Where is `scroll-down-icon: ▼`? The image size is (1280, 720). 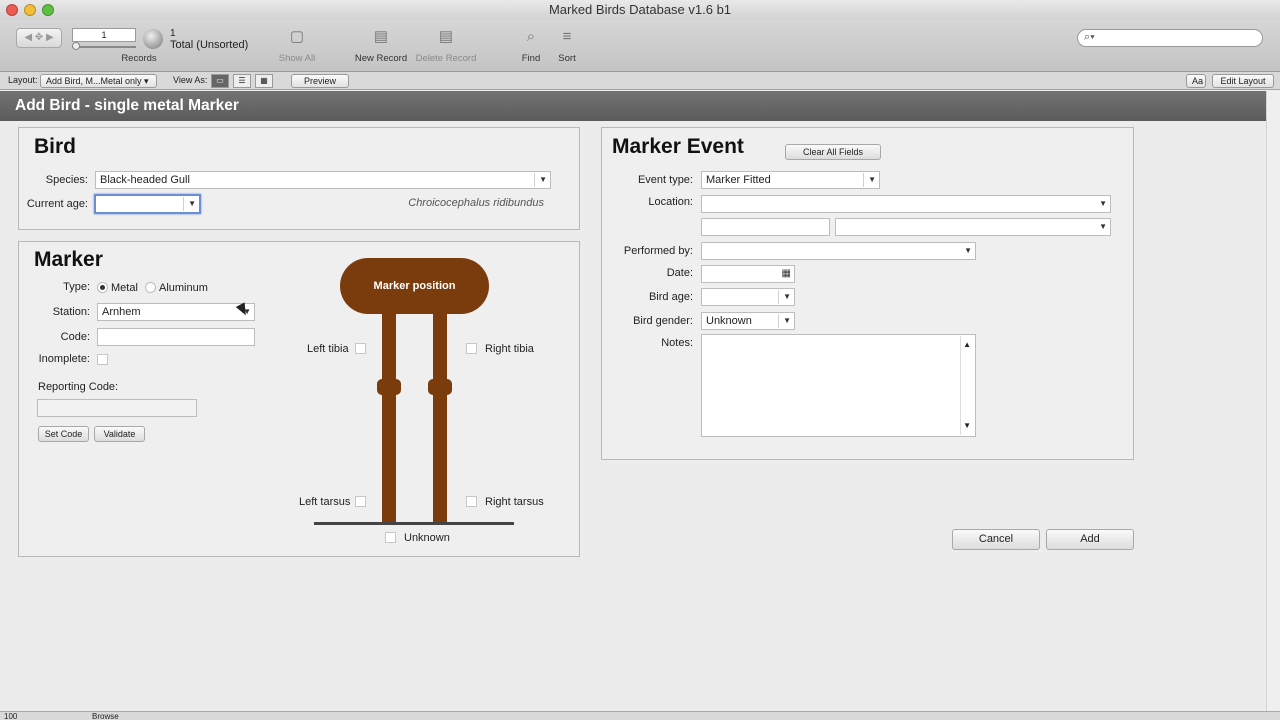
scroll-down-icon: ▼ is located at coordinates (967, 426).